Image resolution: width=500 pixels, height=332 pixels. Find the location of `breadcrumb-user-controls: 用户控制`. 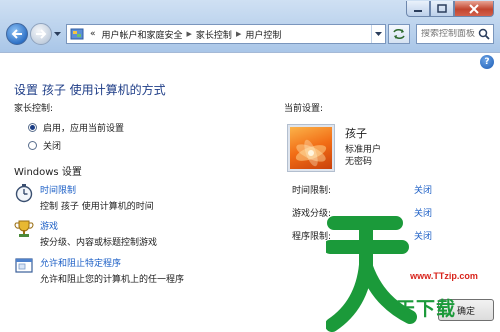

breadcrumb-user-controls: 用户控制 is located at coordinates (263, 34).